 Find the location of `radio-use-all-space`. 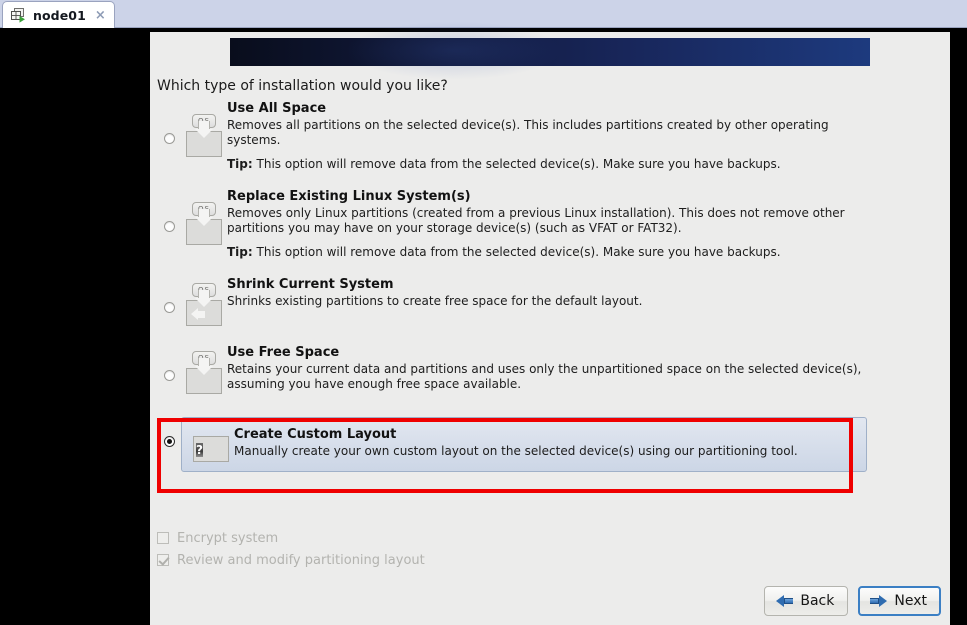

radio-use-all-space is located at coordinates (169, 138).